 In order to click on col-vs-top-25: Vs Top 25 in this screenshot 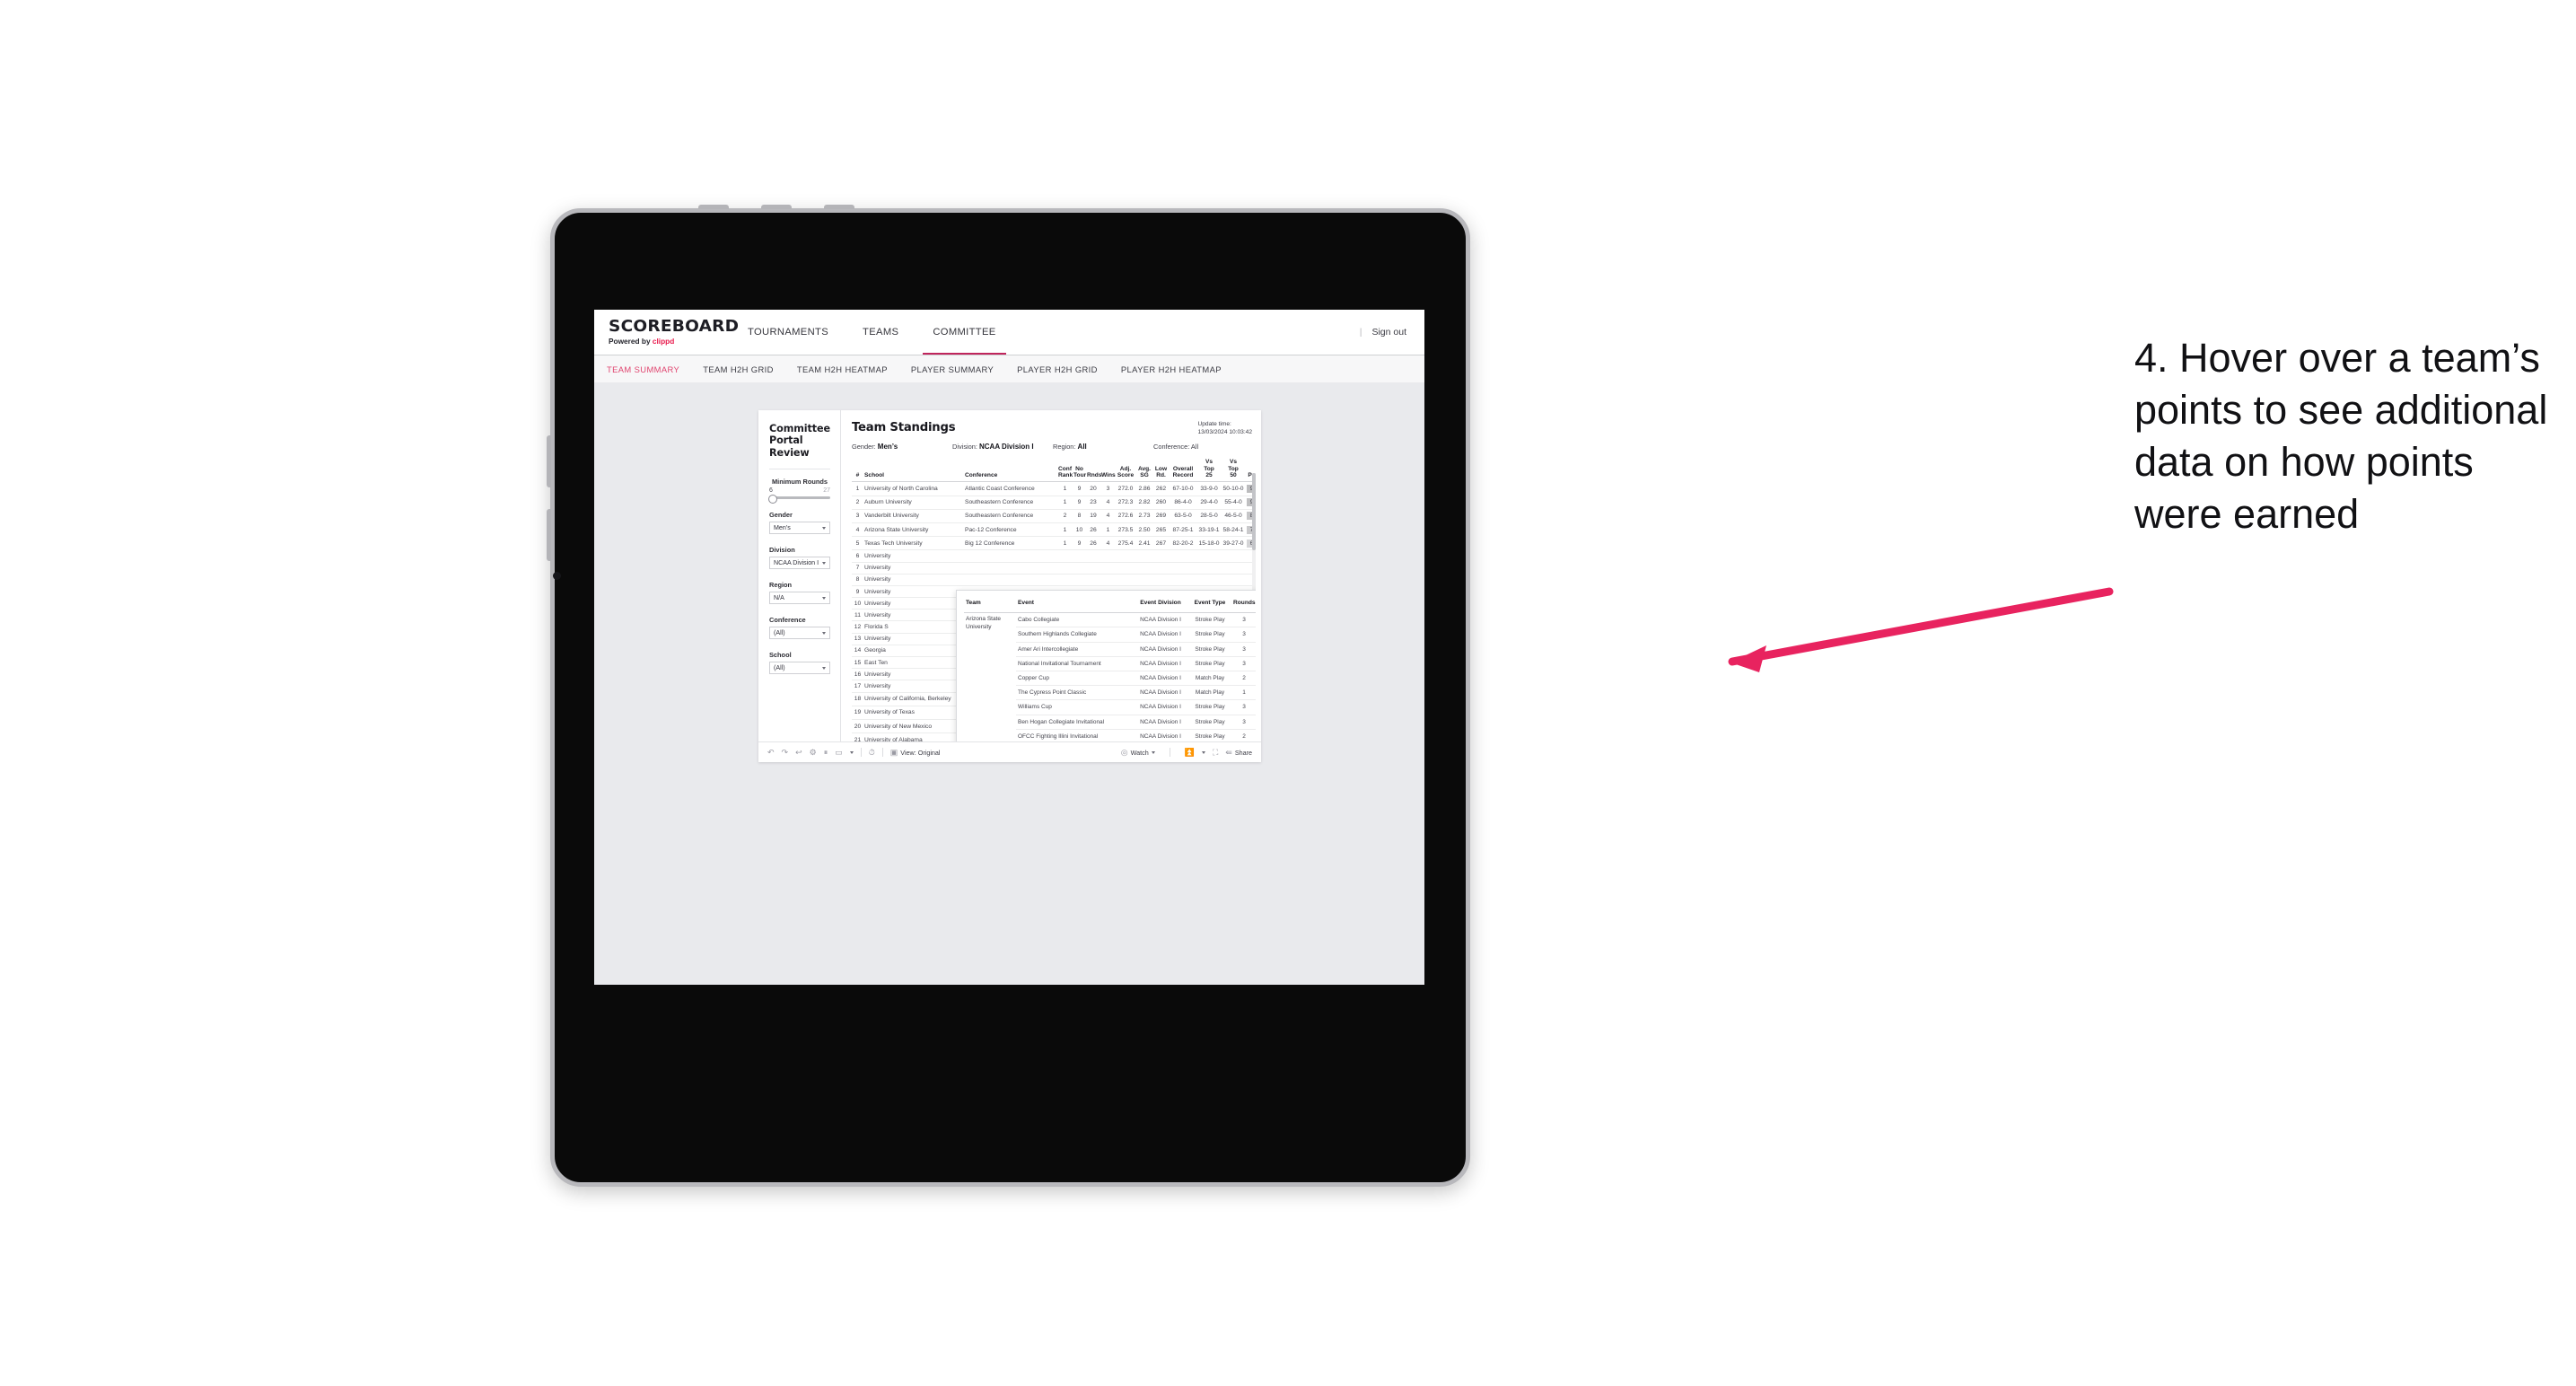, I will do `click(1209, 471)`.